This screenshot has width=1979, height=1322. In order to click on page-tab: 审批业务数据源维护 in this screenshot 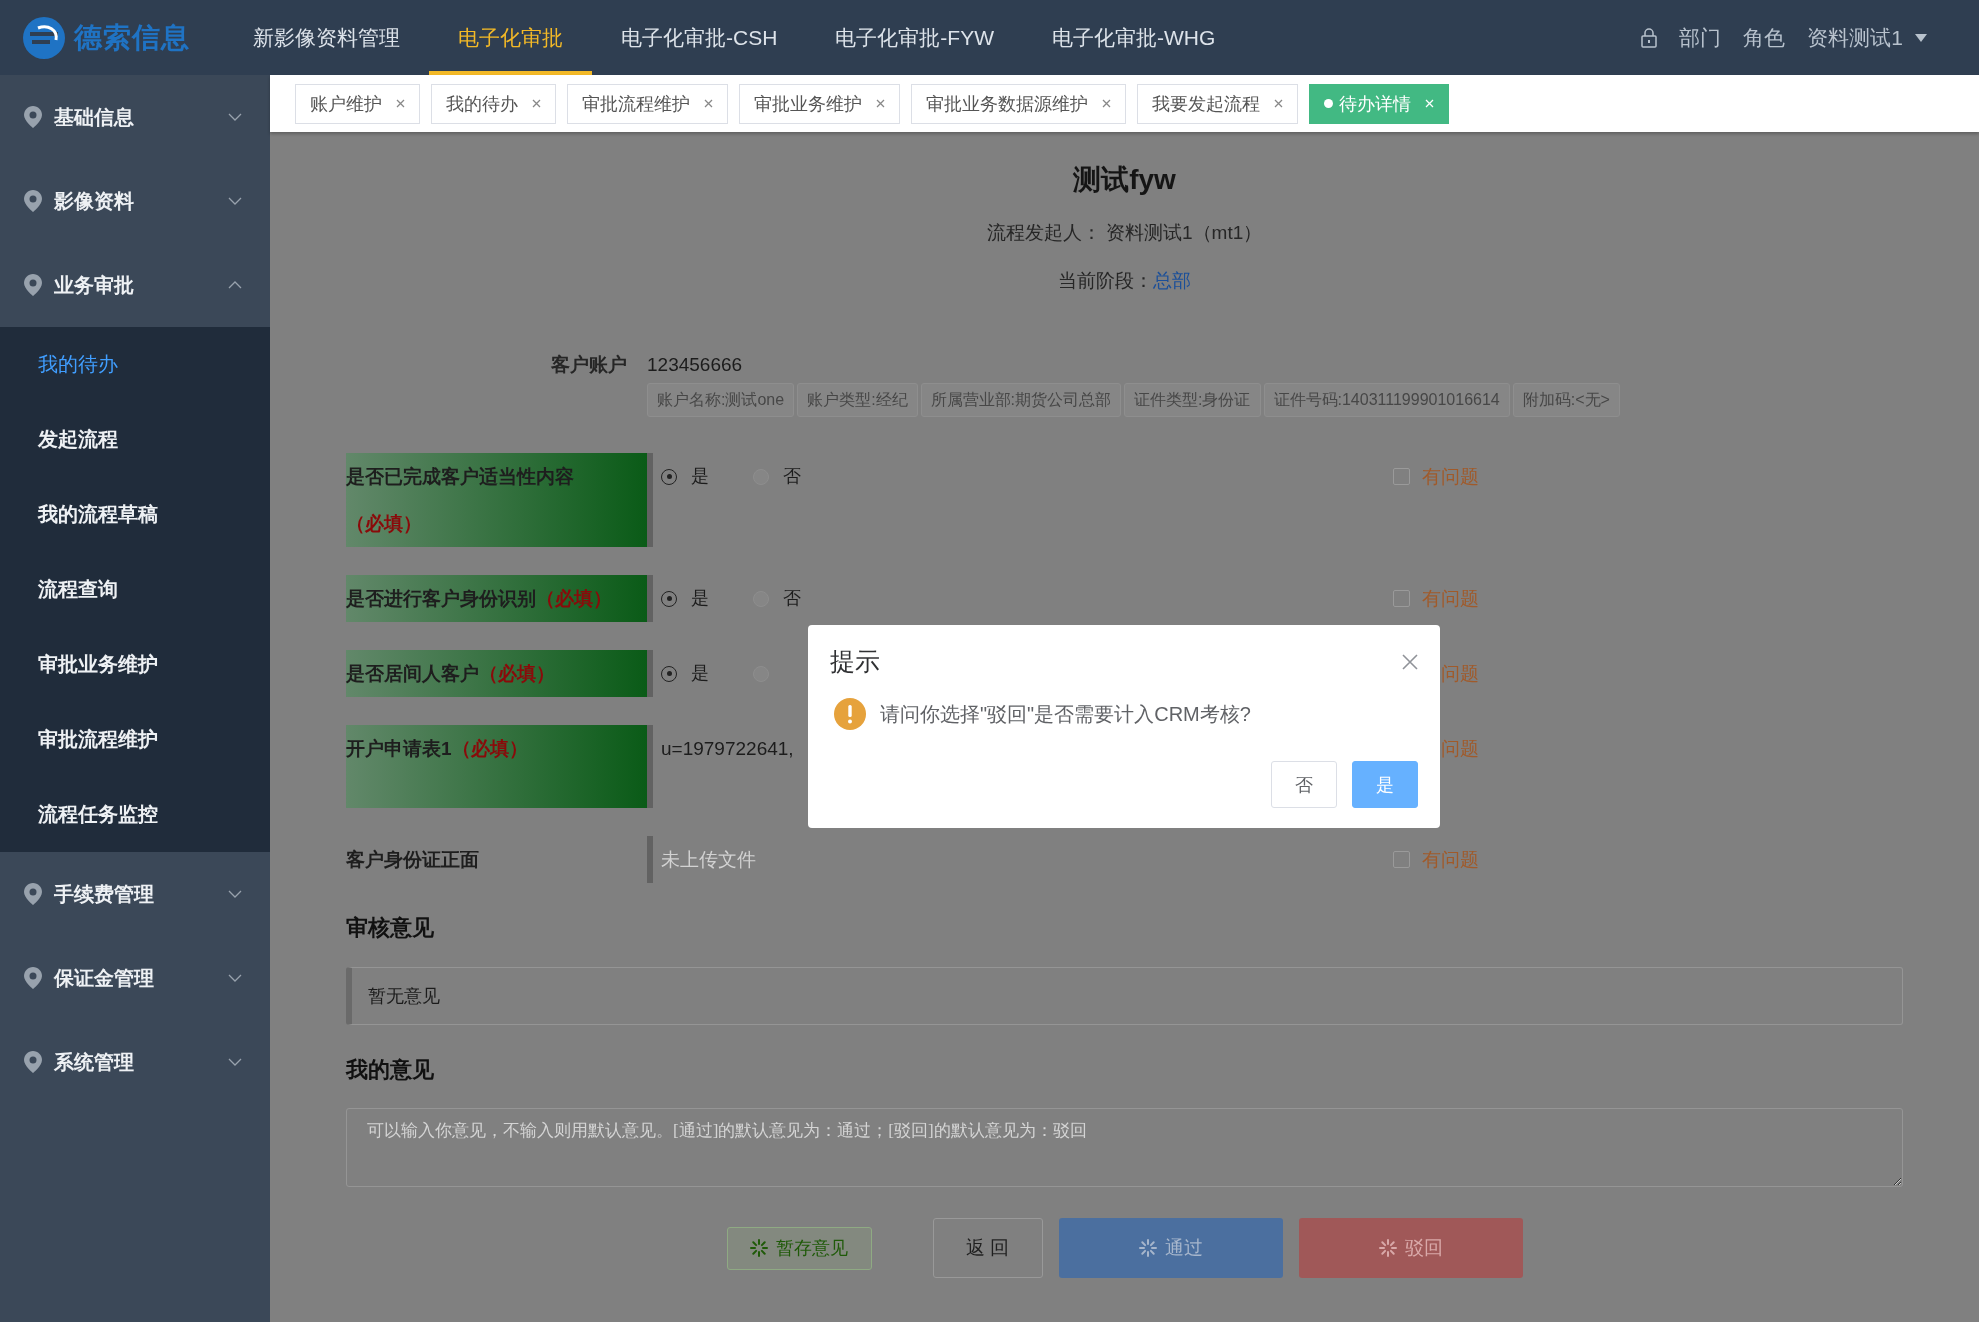, I will do `click(1018, 103)`.